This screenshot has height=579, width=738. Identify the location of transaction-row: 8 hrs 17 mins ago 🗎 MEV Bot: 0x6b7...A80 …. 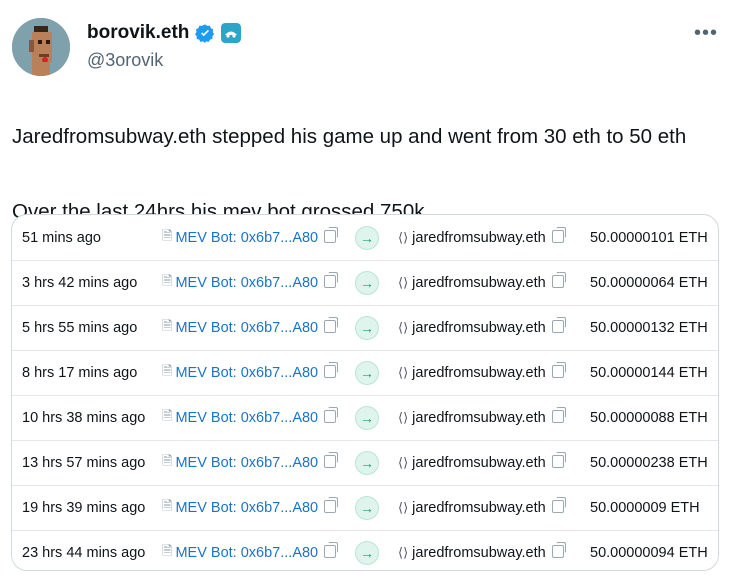
(365, 373).